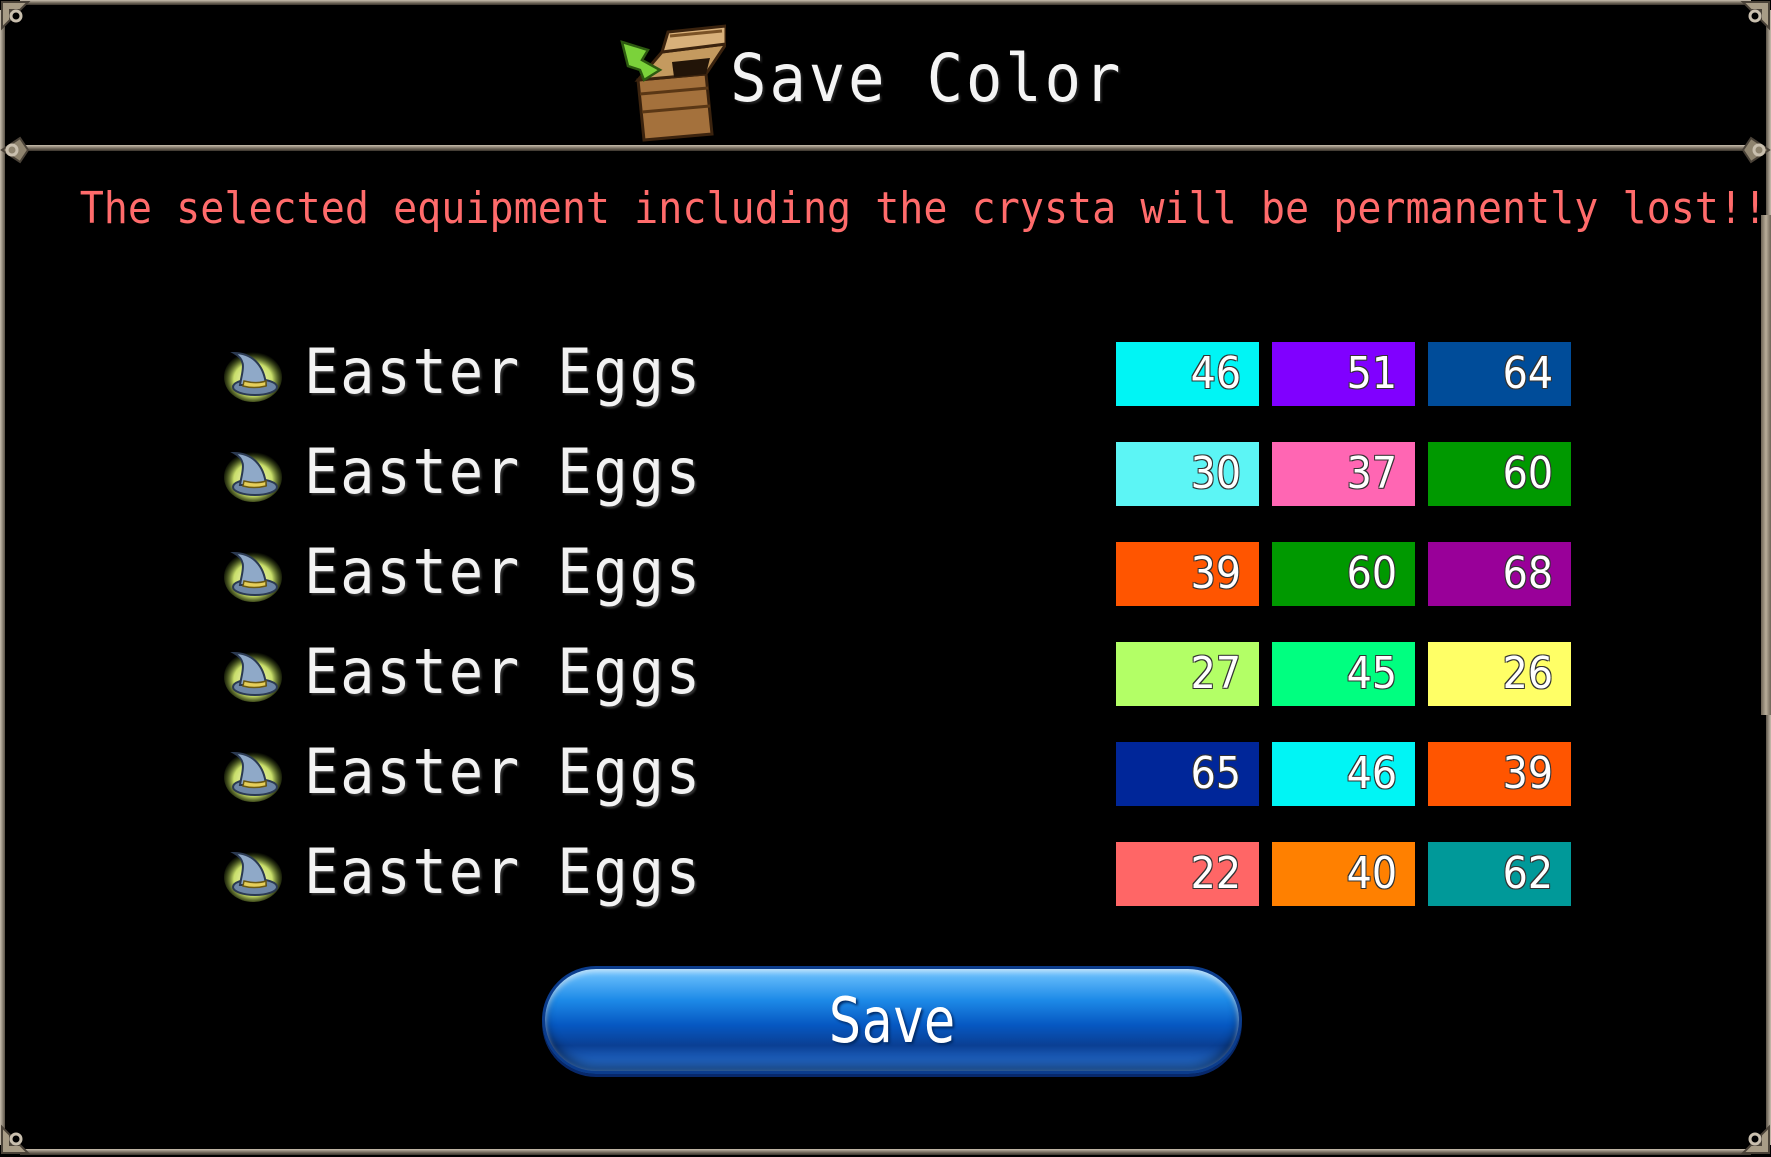 This screenshot has height=1157, width=1771. Describe the element at coordinates (1343, 774) in the screenshot. I see `color-swatch-2: 46` at that location.